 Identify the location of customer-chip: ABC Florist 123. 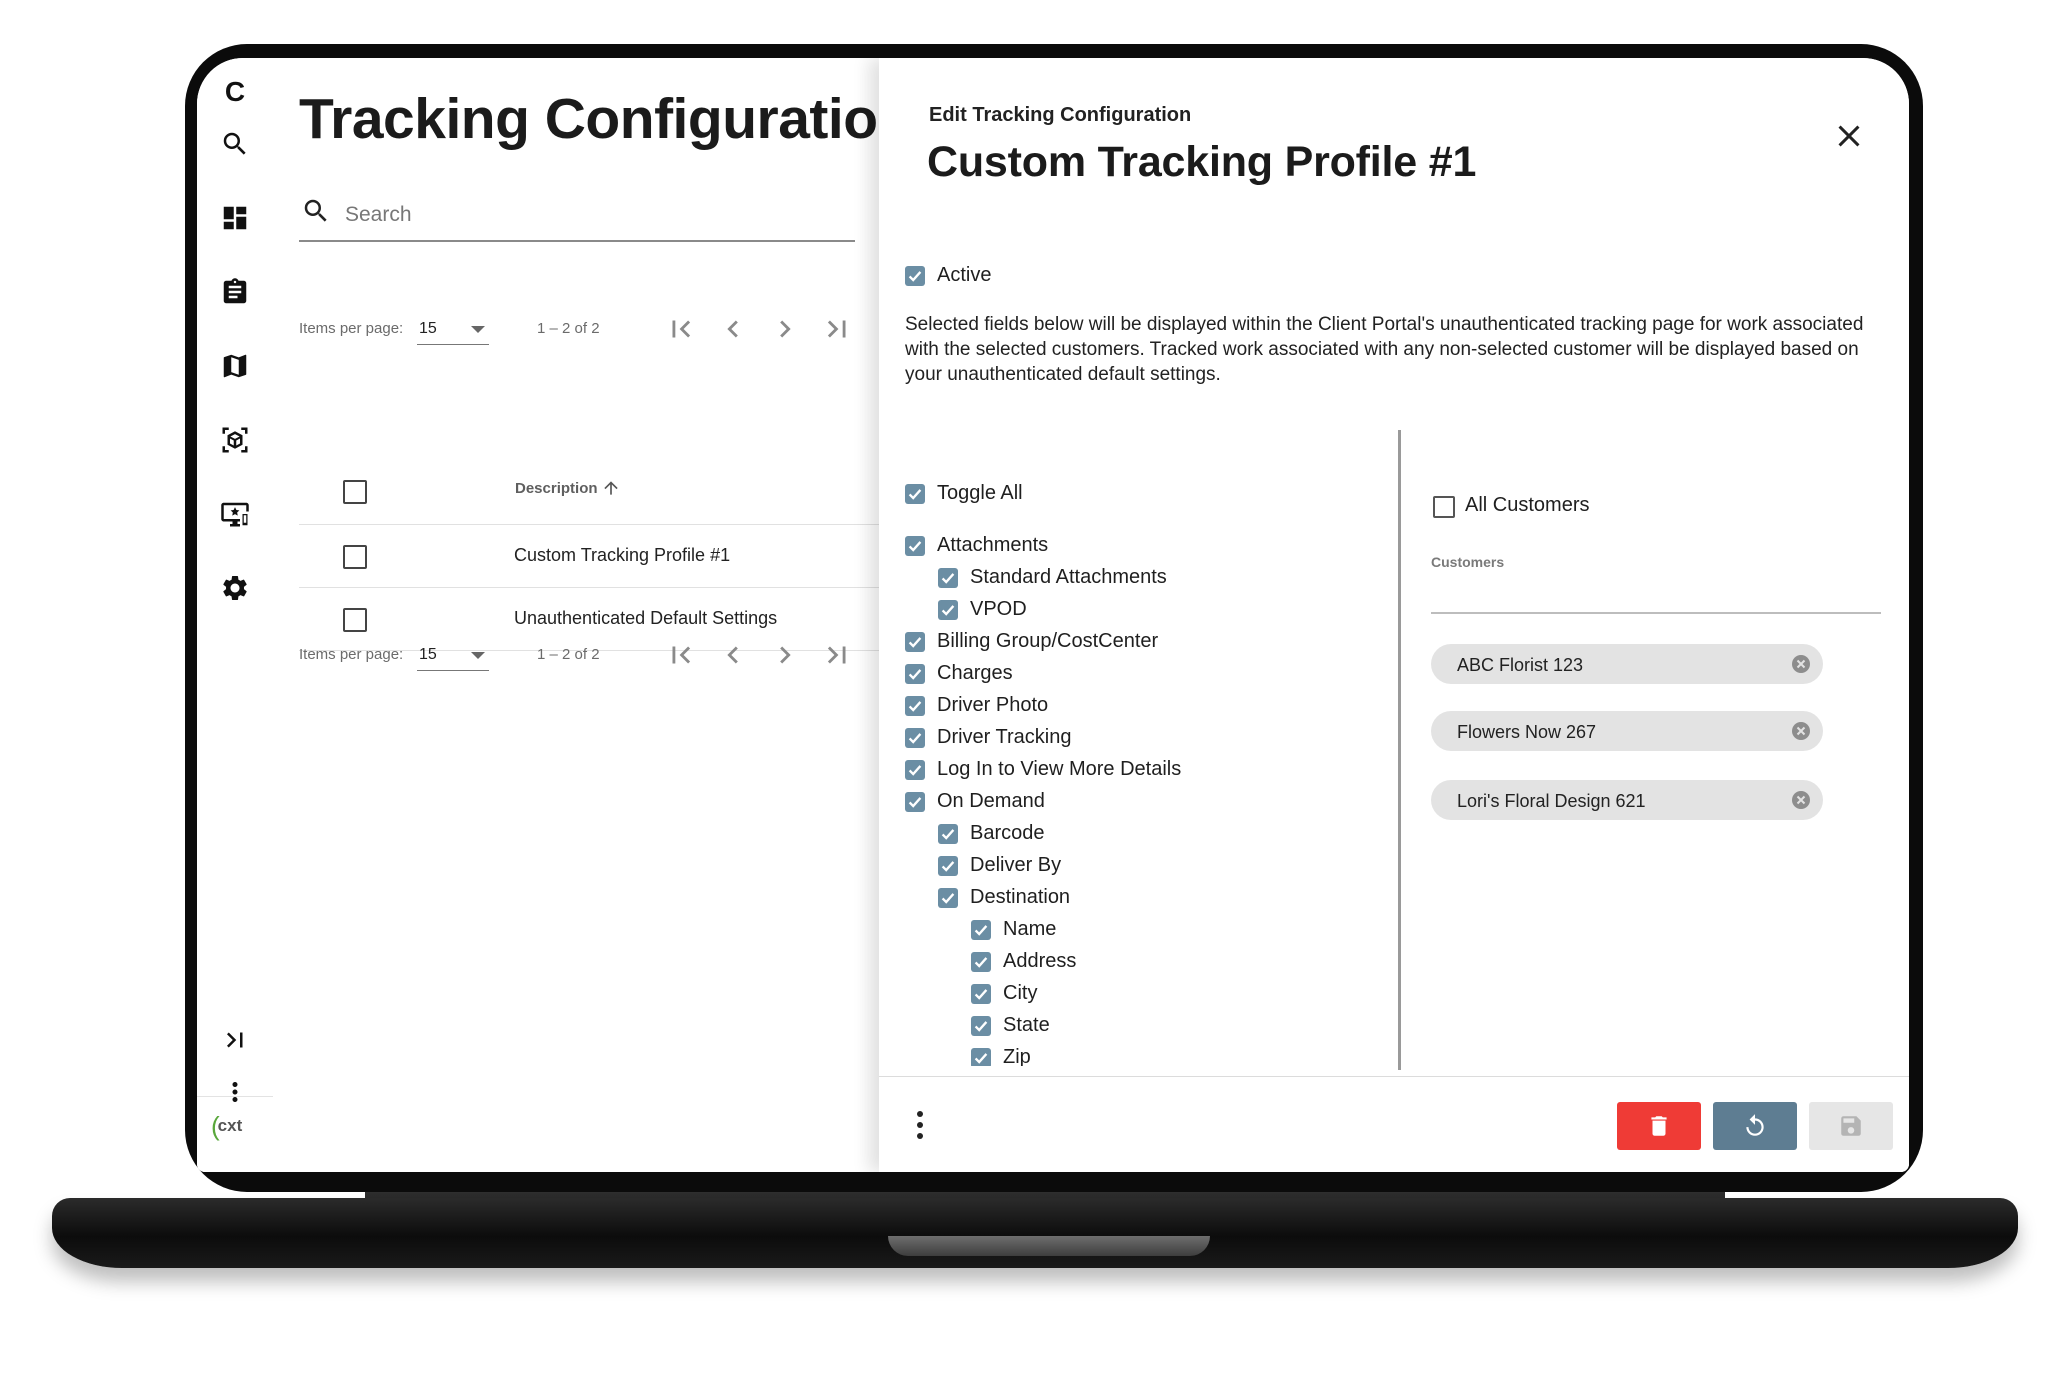
(1627, 664).